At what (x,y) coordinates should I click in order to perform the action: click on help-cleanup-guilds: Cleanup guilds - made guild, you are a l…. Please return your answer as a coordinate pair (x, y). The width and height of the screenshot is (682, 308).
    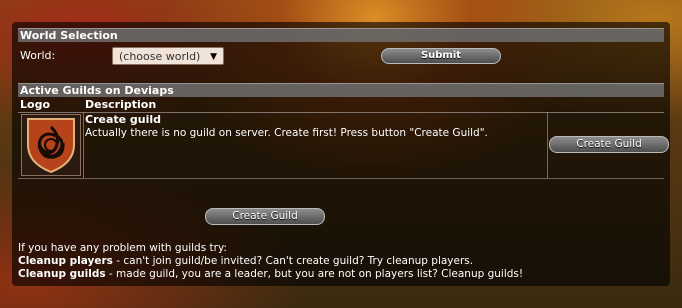
    Looking at the image, I should click on (341, 274).